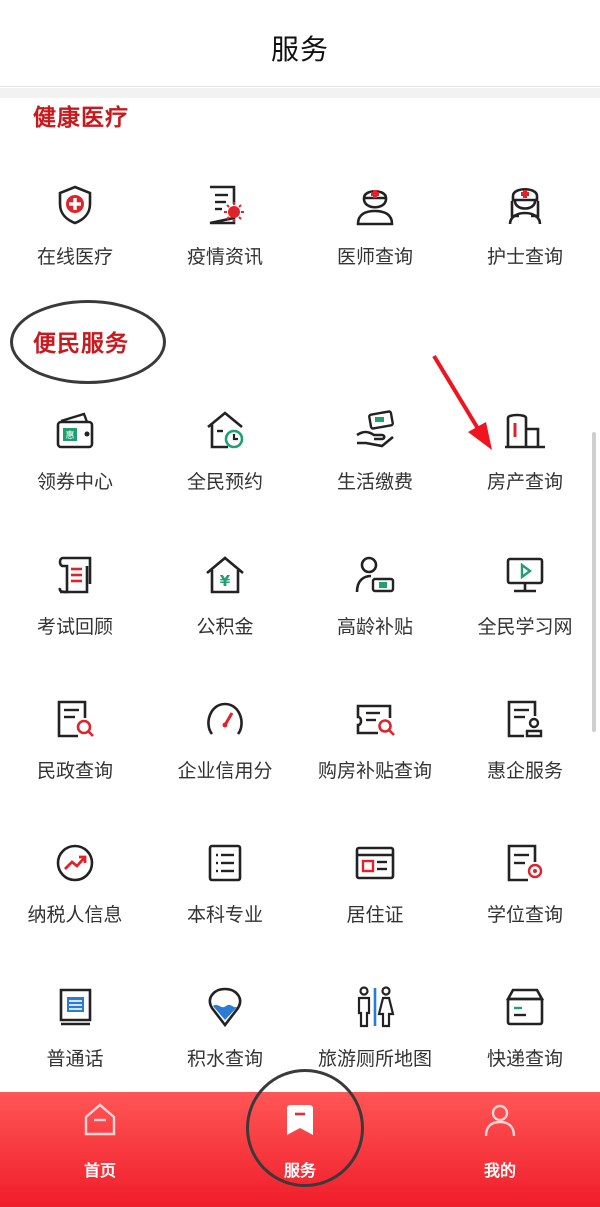 Image resolution: width=600 pixels, height=1207 pixels. Describe the element at coordinates (374, 627) in the screenshot. I see `service-label: 高龄补贴` at that location.